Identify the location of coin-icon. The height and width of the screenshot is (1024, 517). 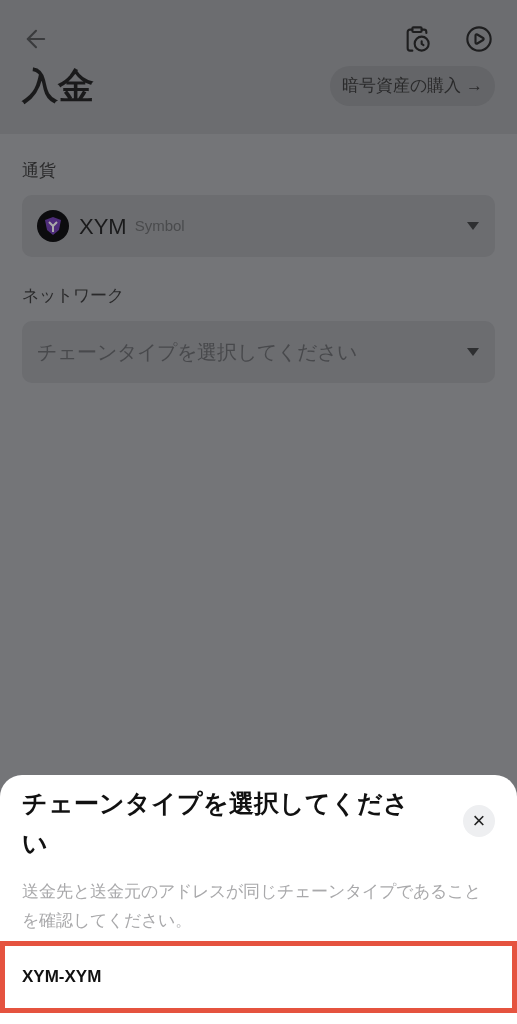
(53, 226).